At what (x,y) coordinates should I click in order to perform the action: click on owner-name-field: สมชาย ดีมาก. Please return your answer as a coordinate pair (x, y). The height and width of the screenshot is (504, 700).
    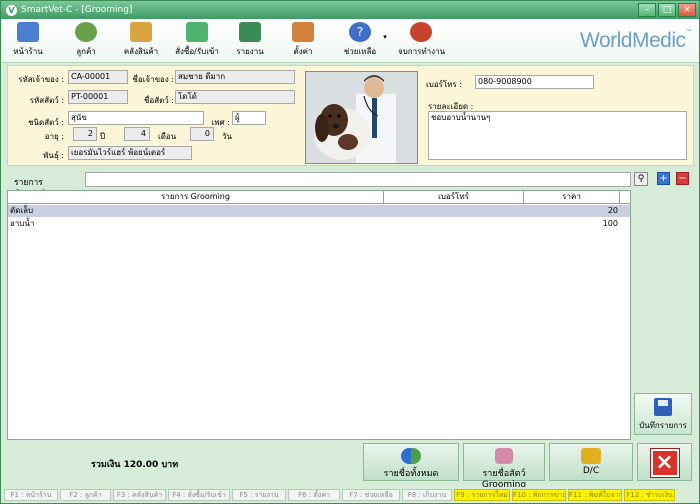
    Looking at the image, I should click on (235, 77).